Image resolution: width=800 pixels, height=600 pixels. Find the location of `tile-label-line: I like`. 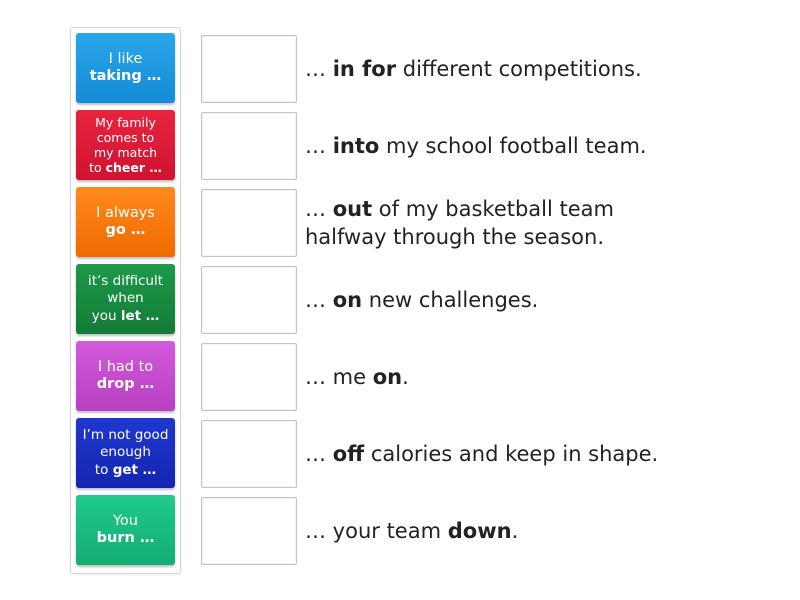

tile-label-line: I like is located at coordinates (126, 59).